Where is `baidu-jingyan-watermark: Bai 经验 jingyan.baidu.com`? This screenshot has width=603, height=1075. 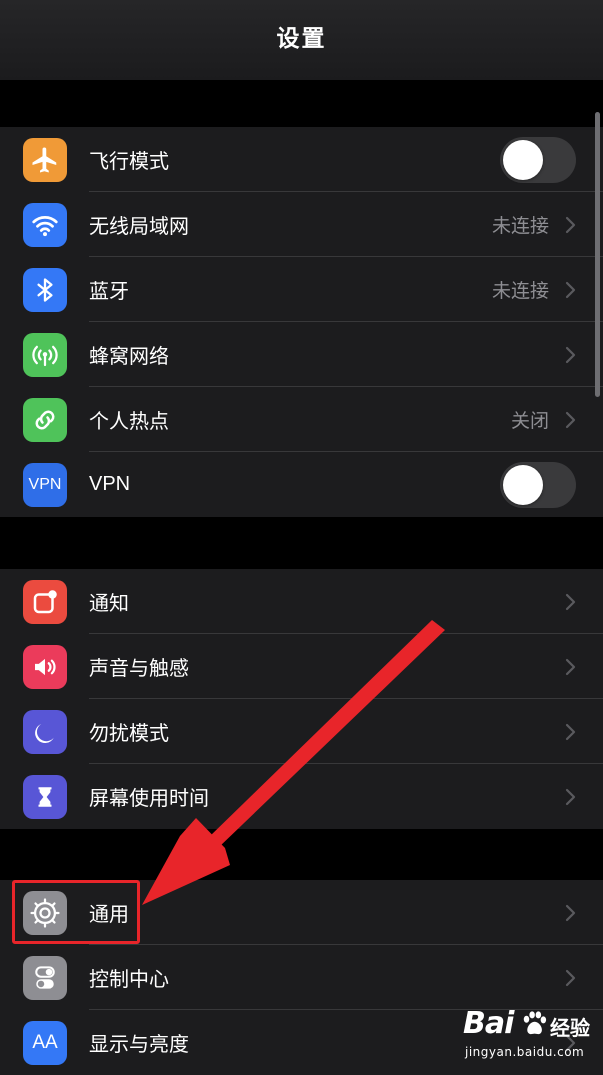
baidu-jingyan-watermark: Bai 经验 jingyan.baidu.com is located at coordinates (527, 1037).